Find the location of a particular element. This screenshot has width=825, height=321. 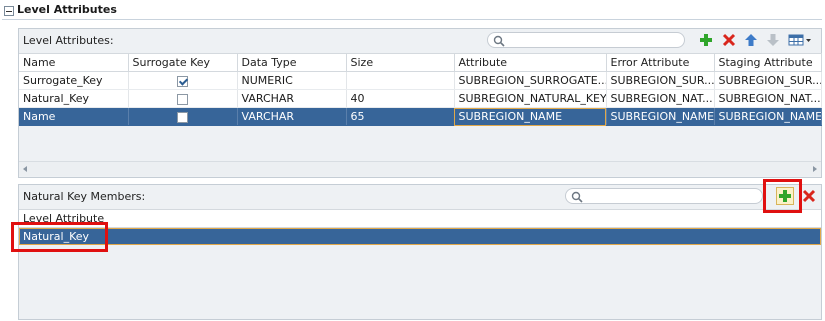

delete-natural-key-button is located at coordinates (809, 196).